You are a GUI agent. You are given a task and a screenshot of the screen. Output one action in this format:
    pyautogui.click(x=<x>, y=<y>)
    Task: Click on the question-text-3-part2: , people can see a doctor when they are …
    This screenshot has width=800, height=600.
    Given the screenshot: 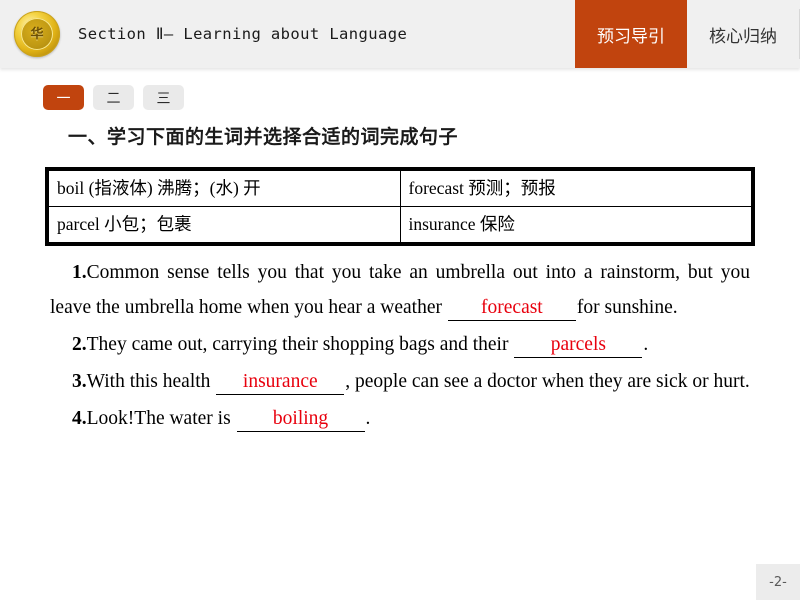 What is the action you would take?
    pyautogui.click(x=547, y=381)
    